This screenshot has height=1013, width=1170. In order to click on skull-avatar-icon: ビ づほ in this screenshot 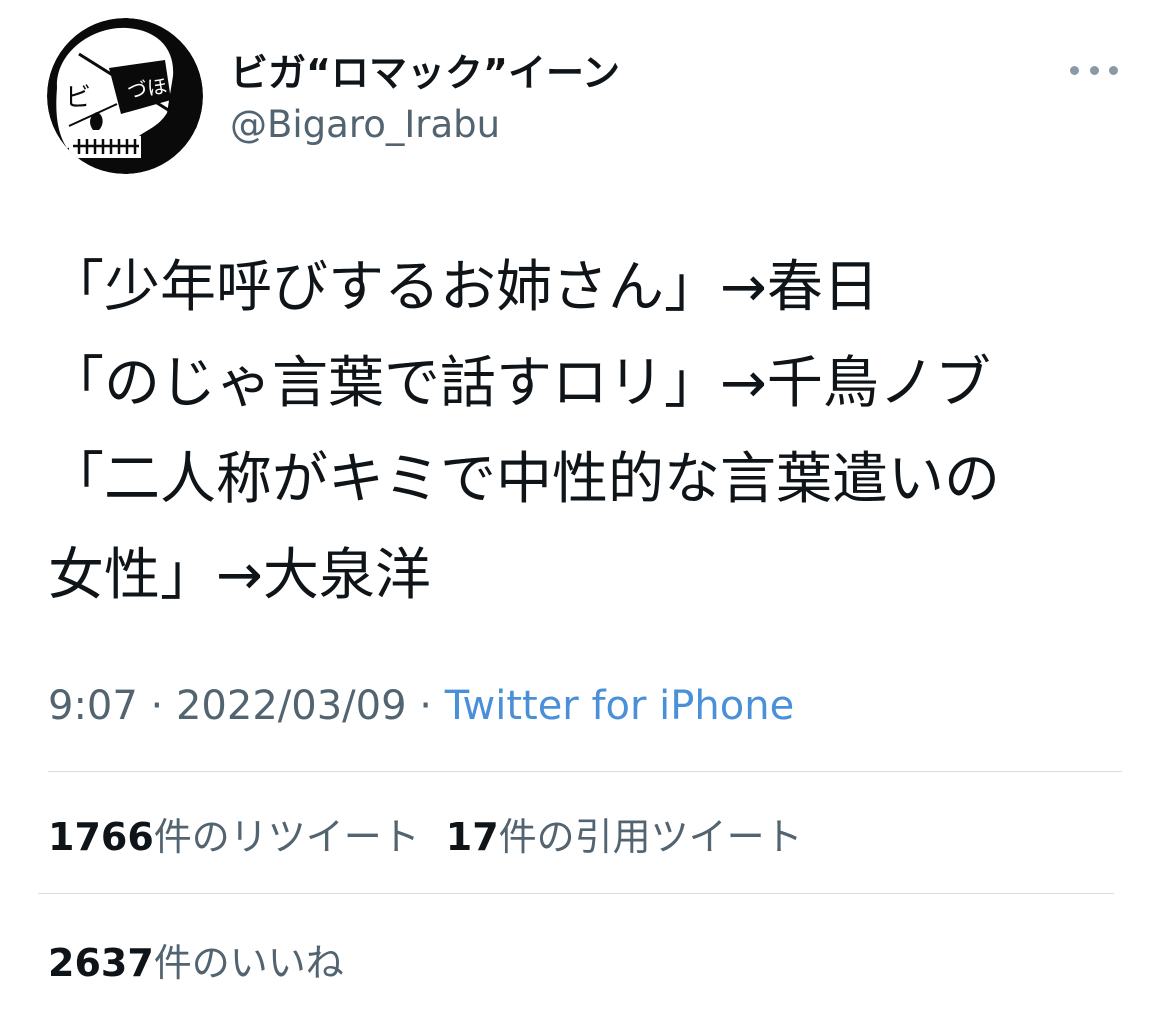, I will do `click(125, 96)`.